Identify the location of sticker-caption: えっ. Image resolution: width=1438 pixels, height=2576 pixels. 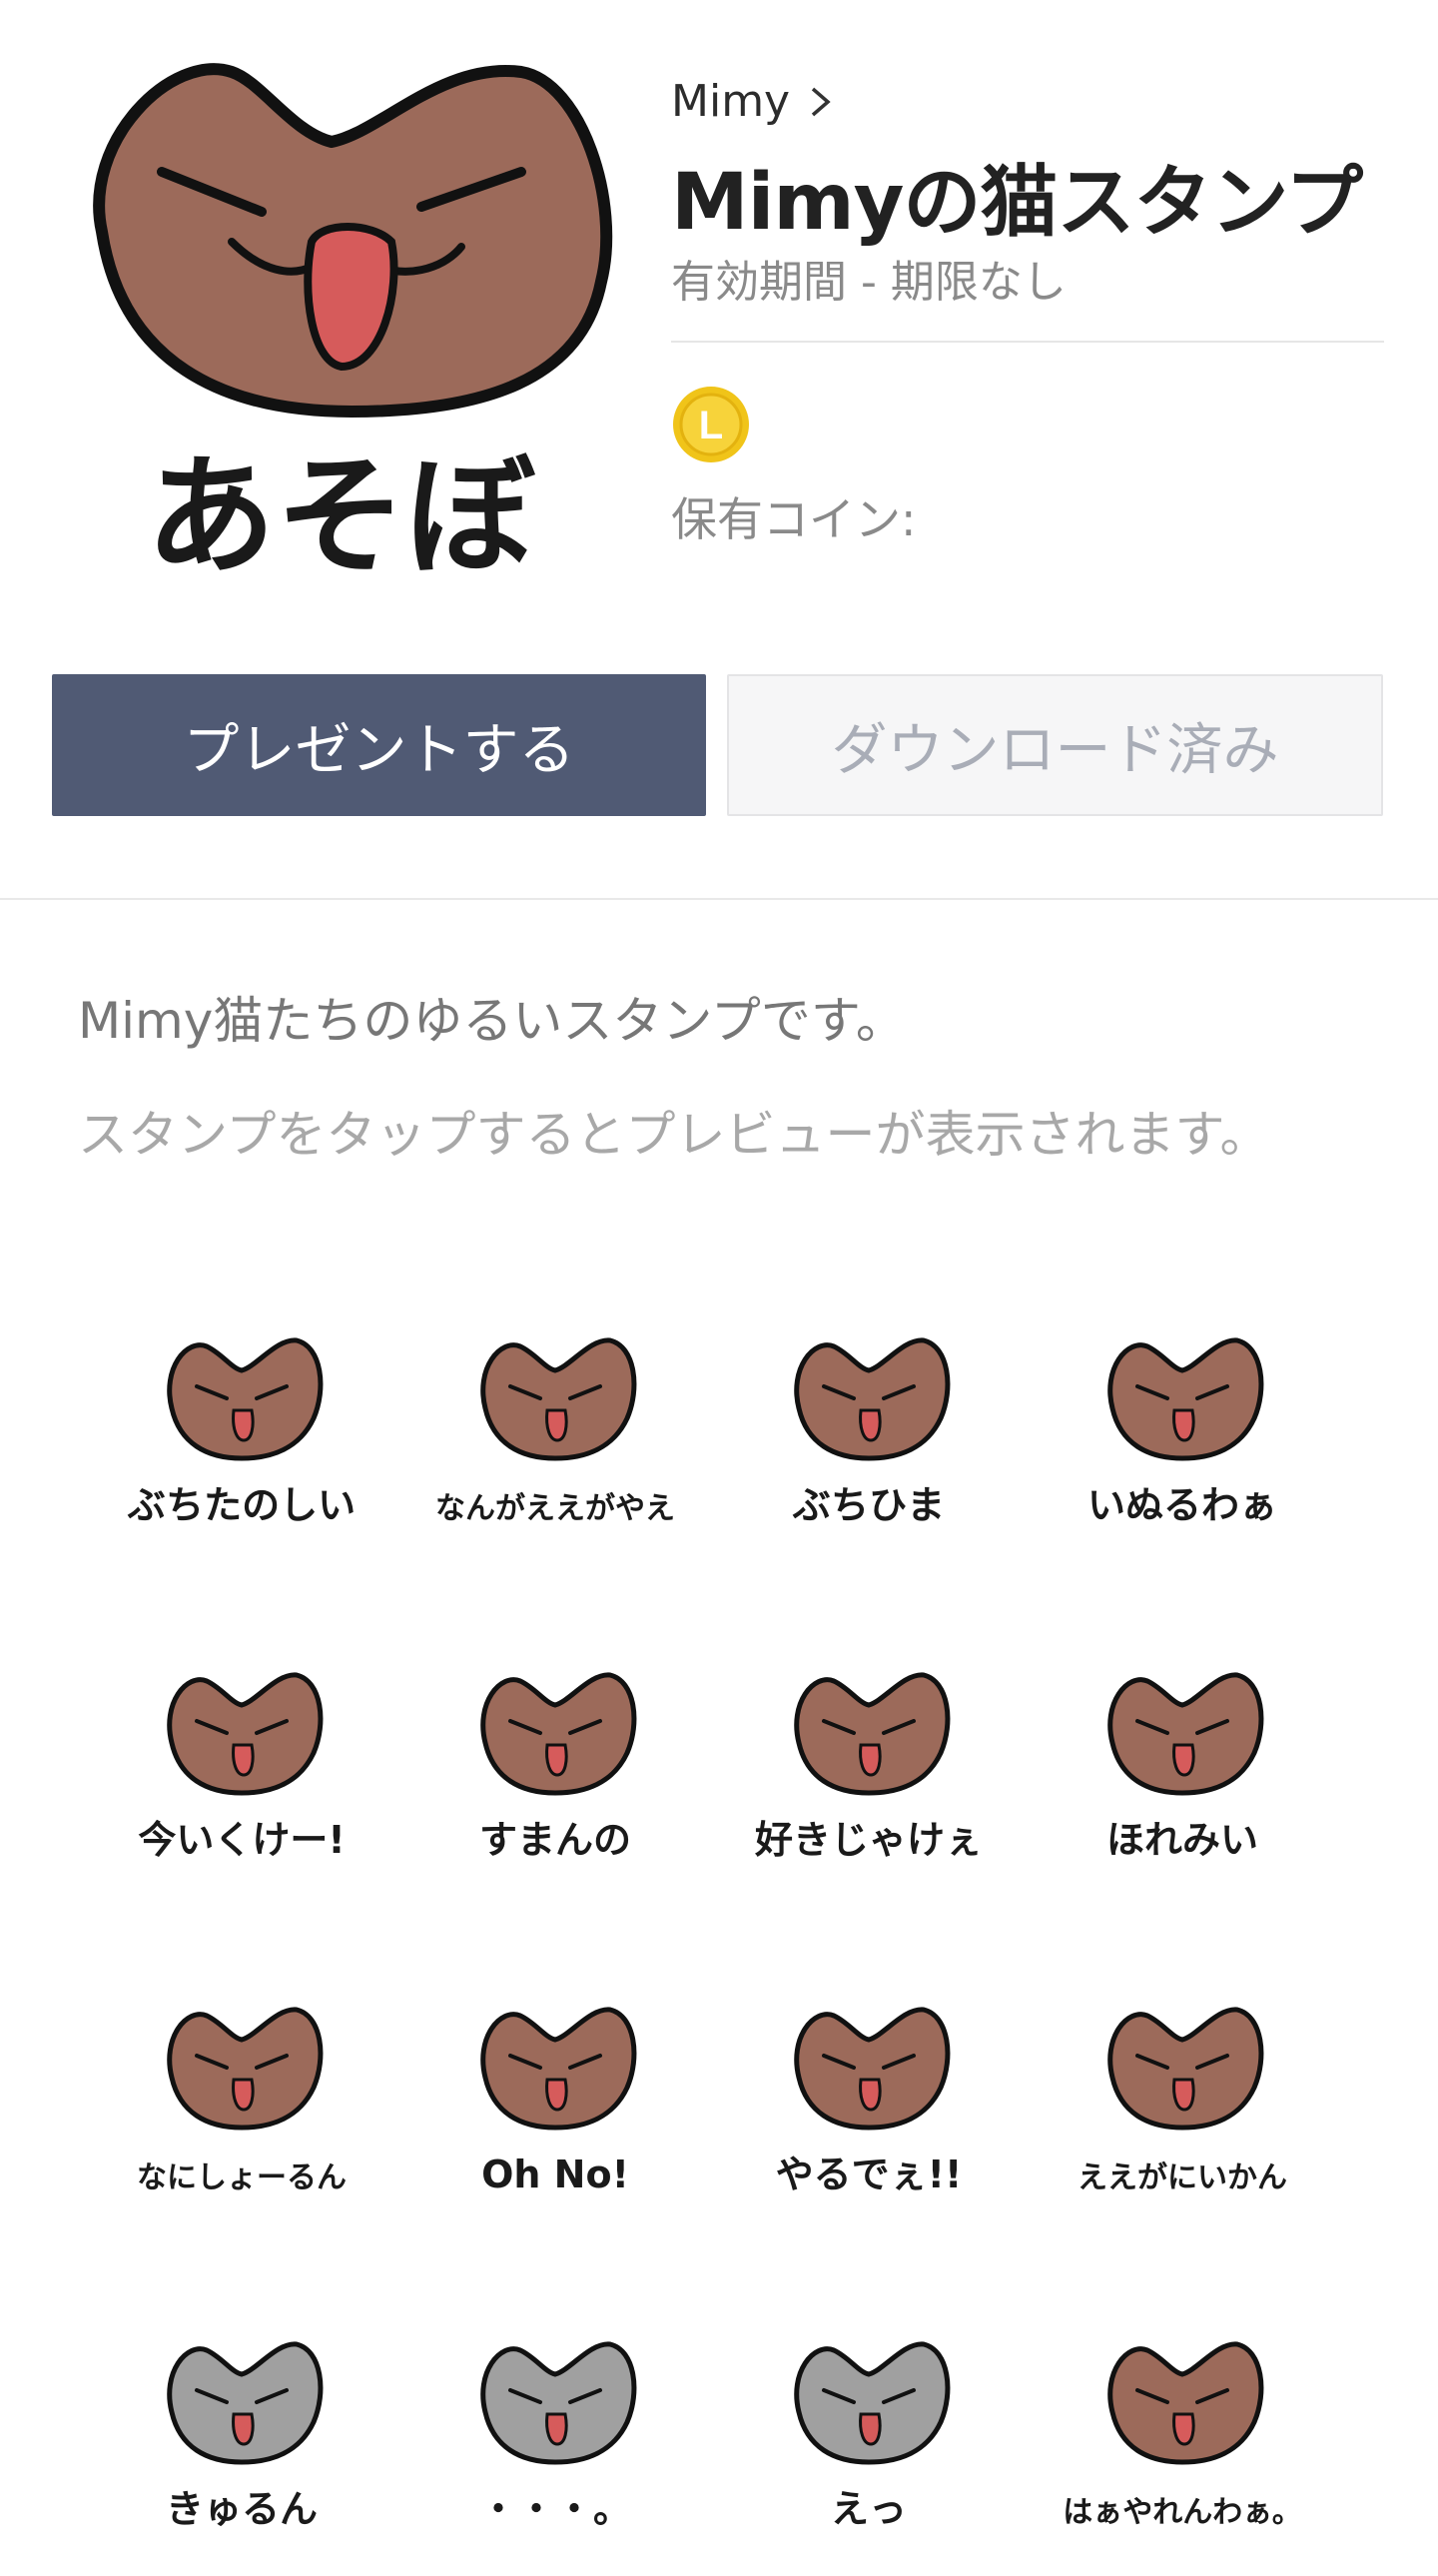
(869, 2509).